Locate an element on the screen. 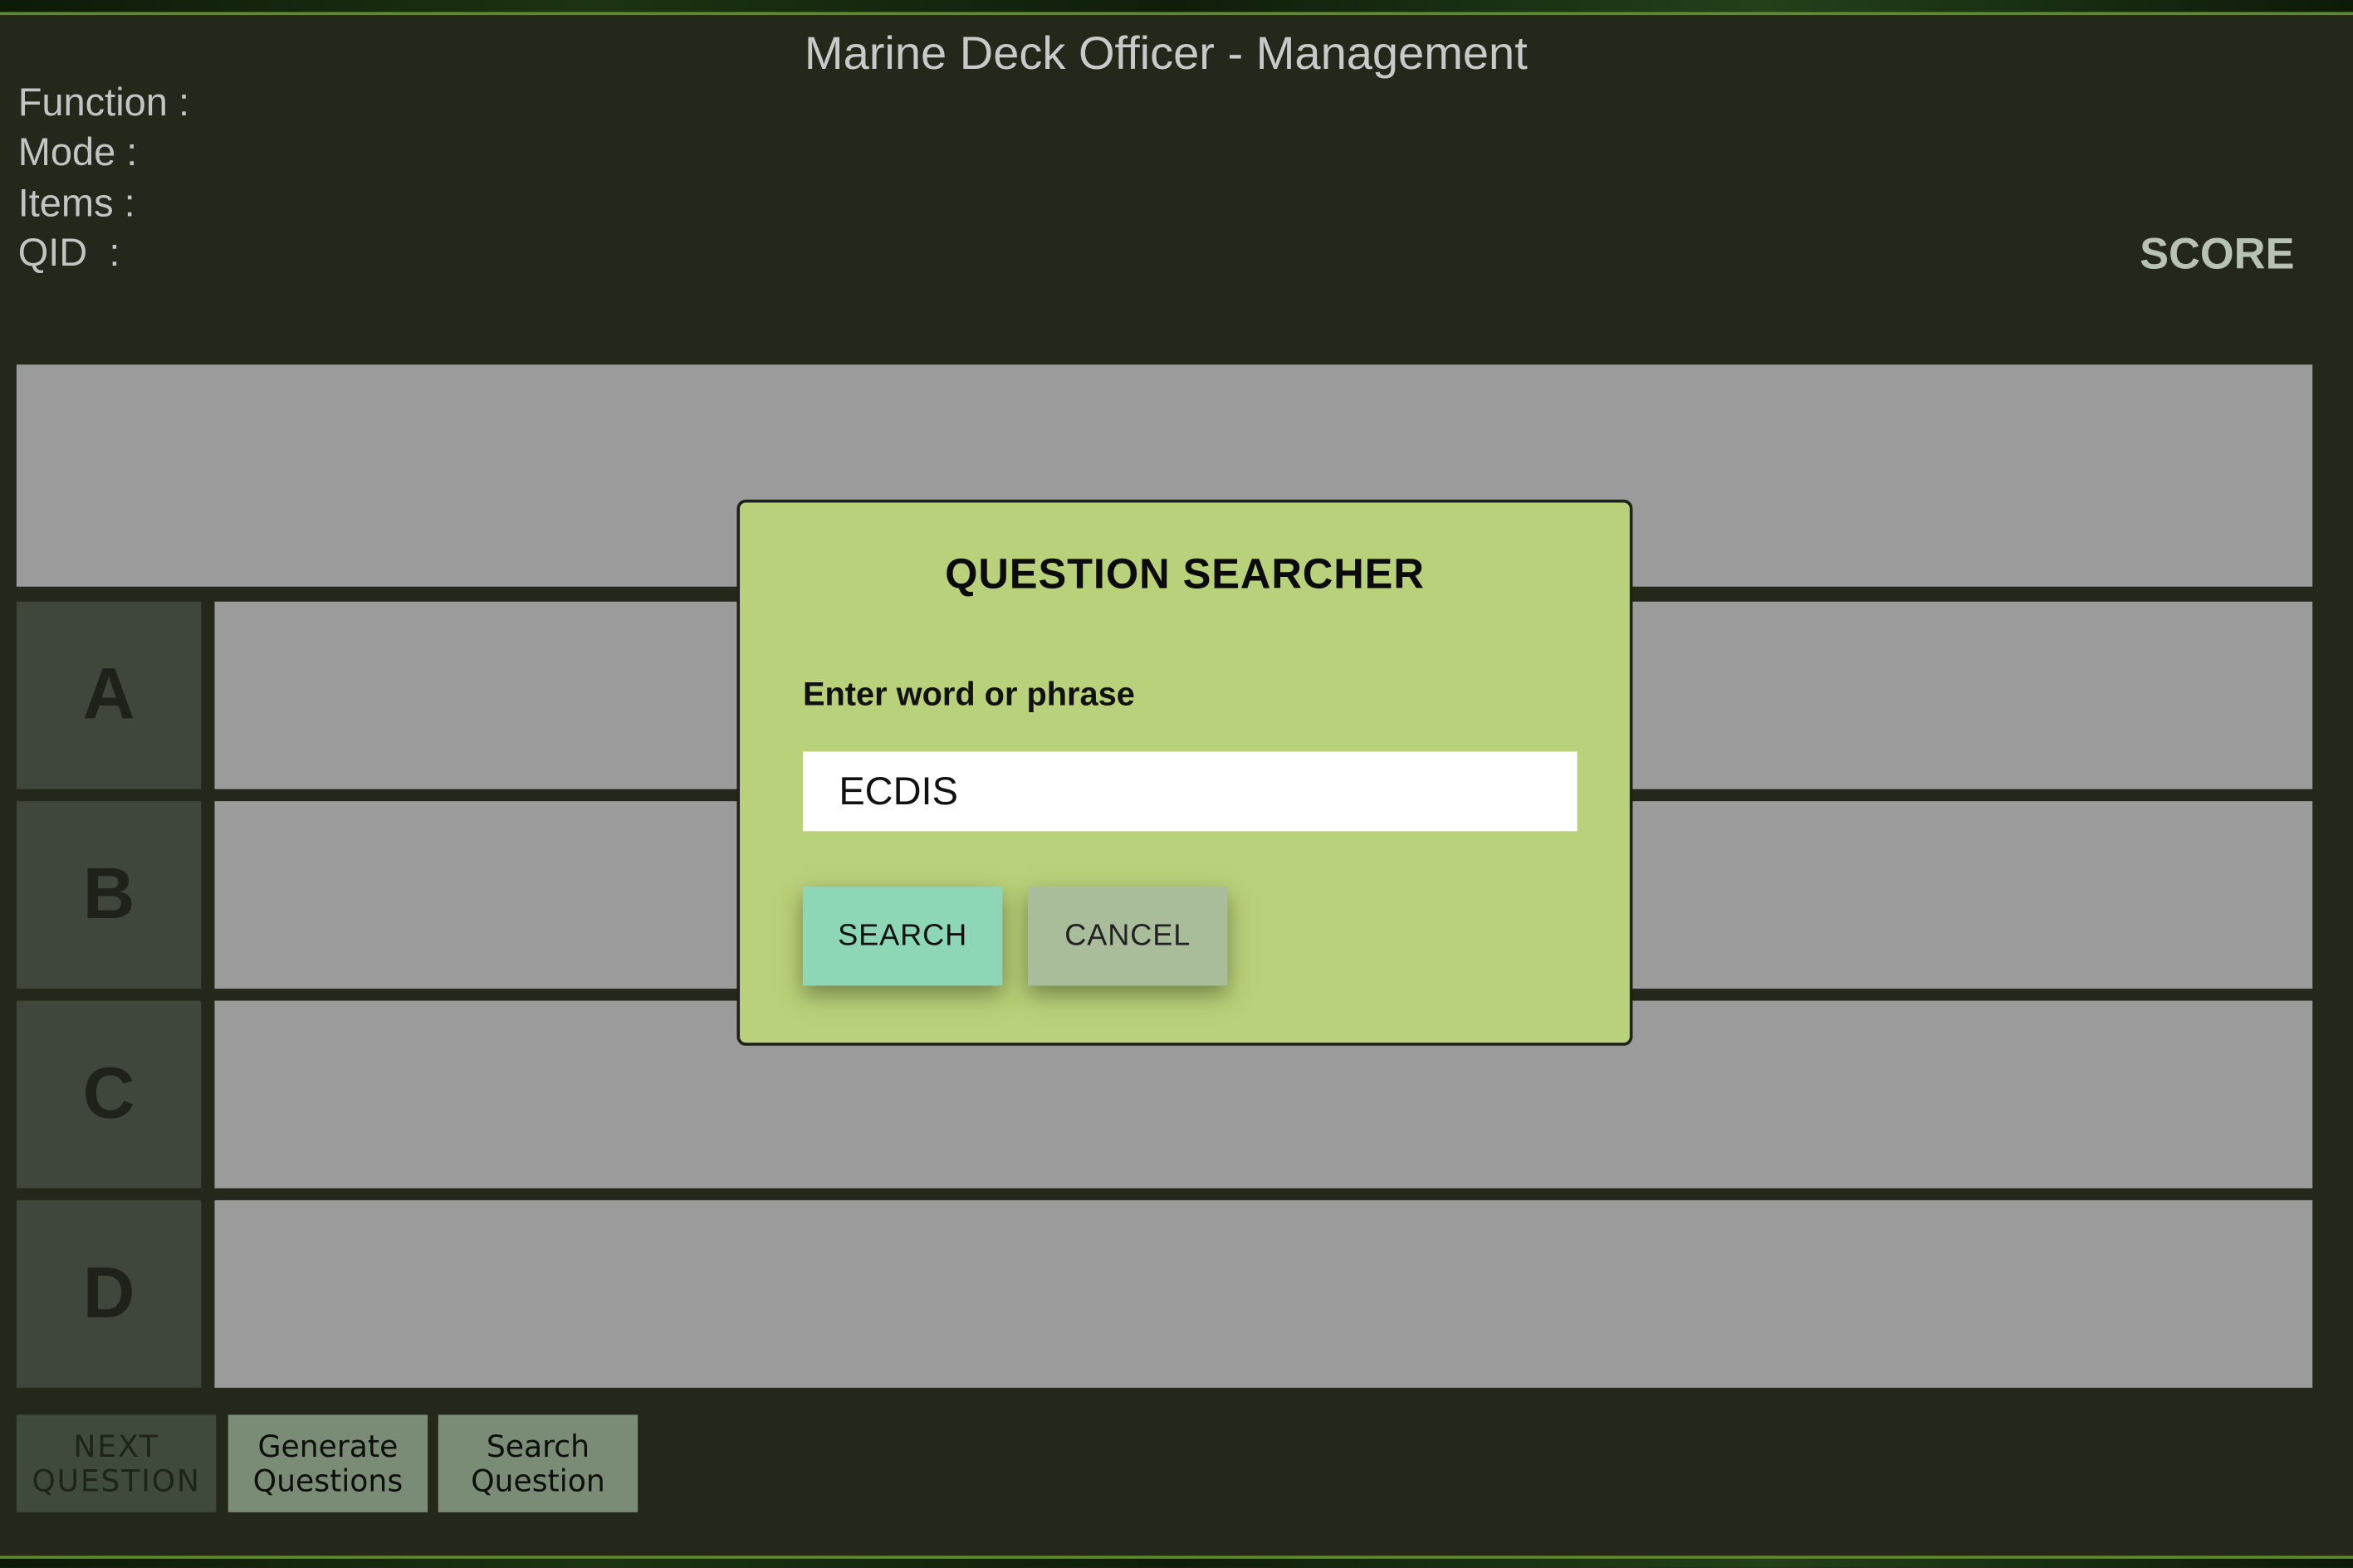 Image resolution: width=2353 pixels, height=1568 pixels. dialog-title: QUESTION SEARCHER is located at coordinates (1185, 574).